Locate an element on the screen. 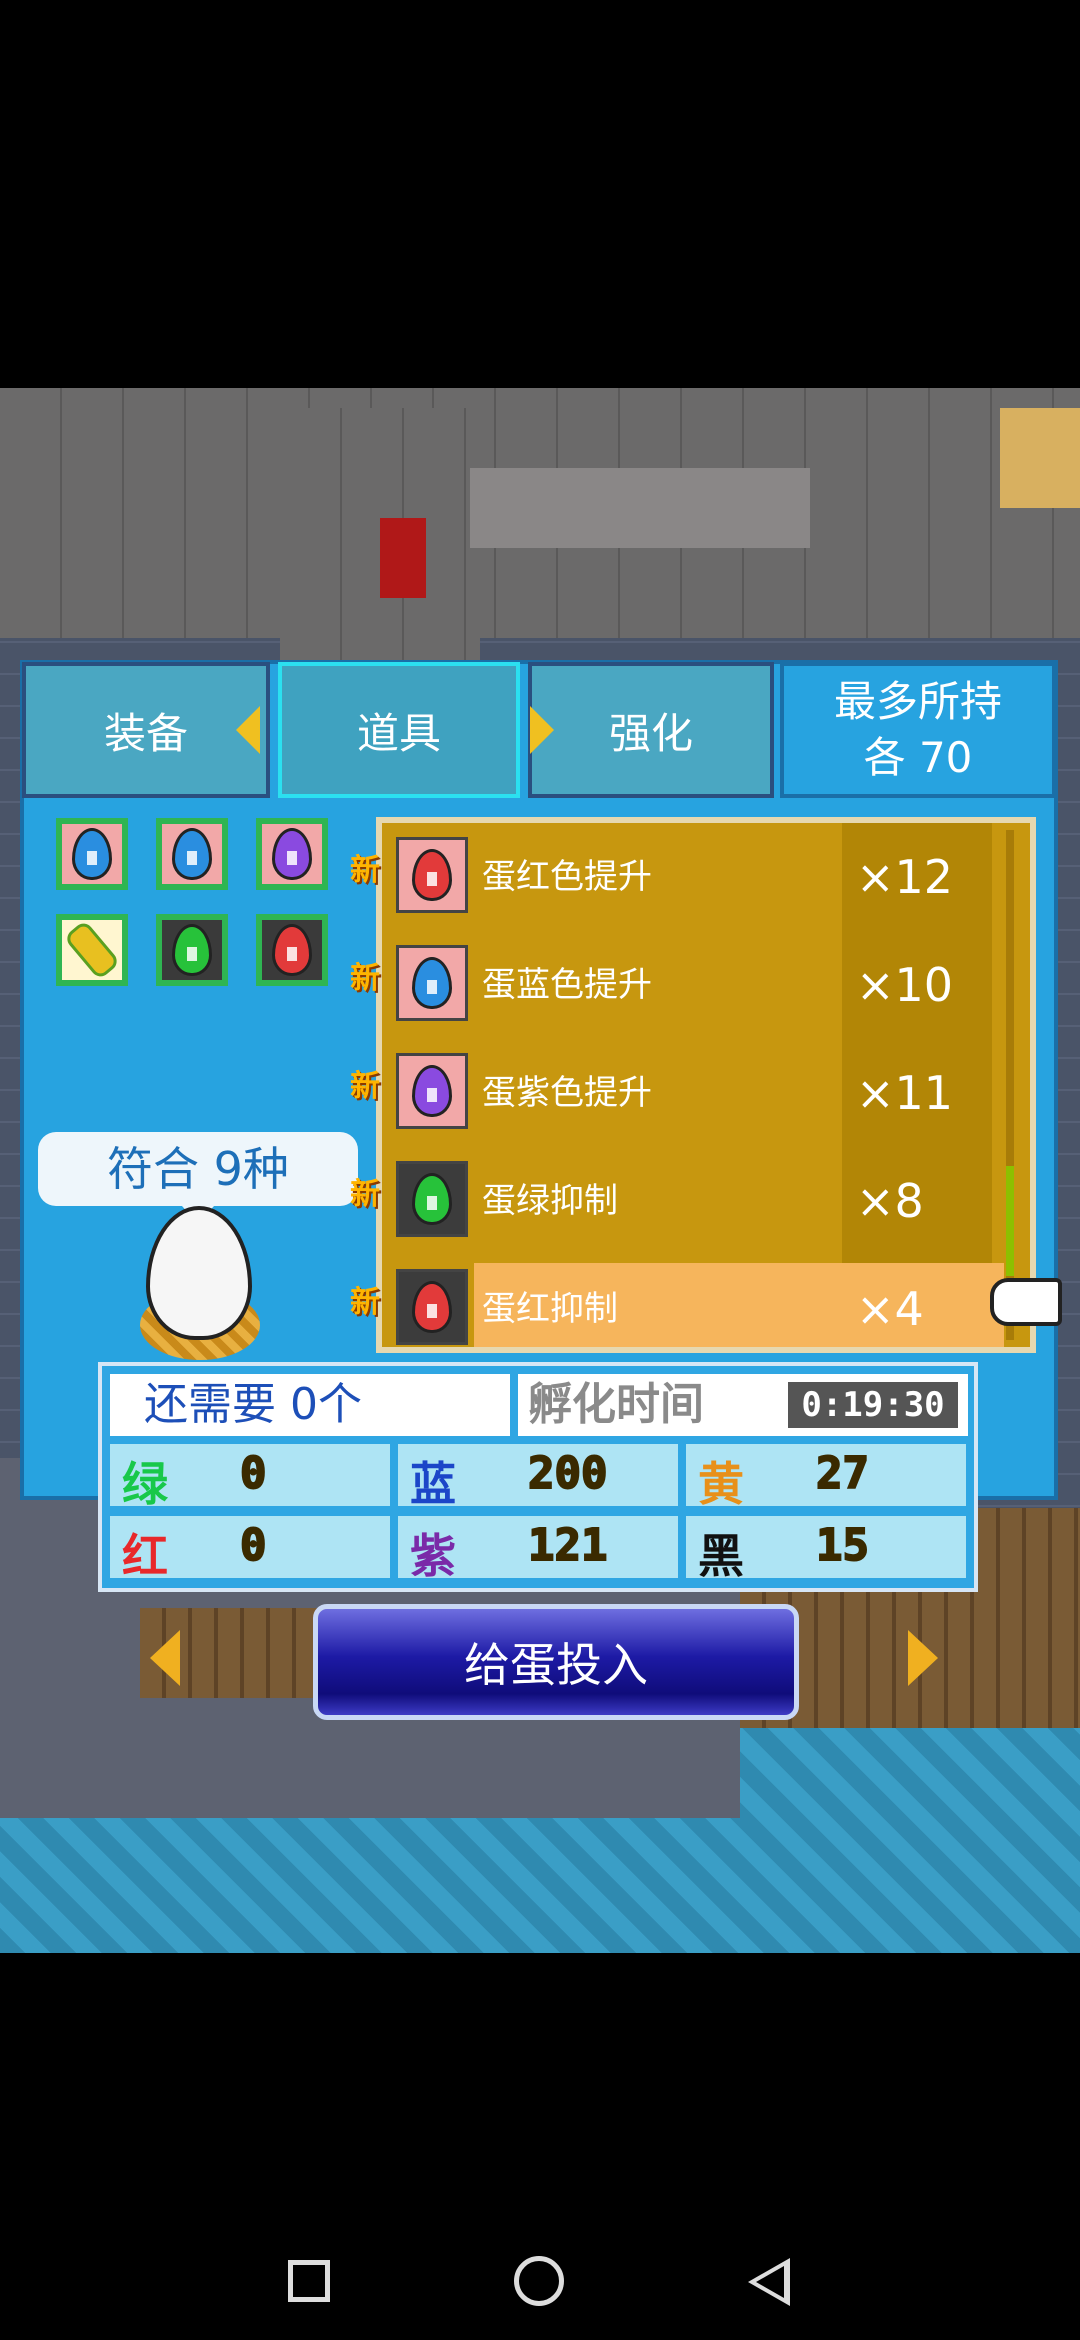  tab-items: 道具 is located at coordinates (399, 730).